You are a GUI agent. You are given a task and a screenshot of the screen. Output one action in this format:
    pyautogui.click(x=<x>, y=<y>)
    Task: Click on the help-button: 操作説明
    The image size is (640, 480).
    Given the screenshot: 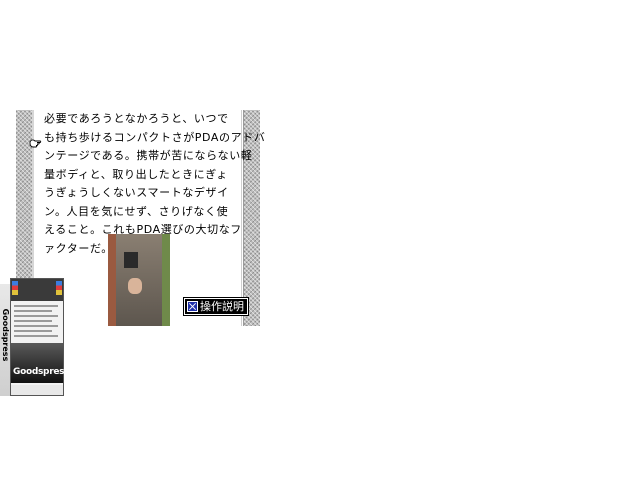 What is the action you would take?
    pyautogui.click(x=216, y=306)
    